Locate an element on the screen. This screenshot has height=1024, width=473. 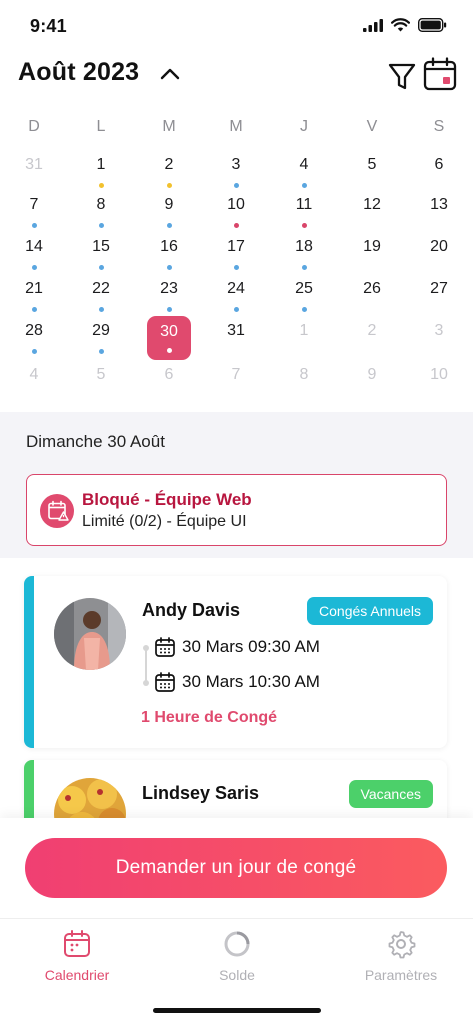
tab-calendar: Calendrier is located at coordinates (77, 959).